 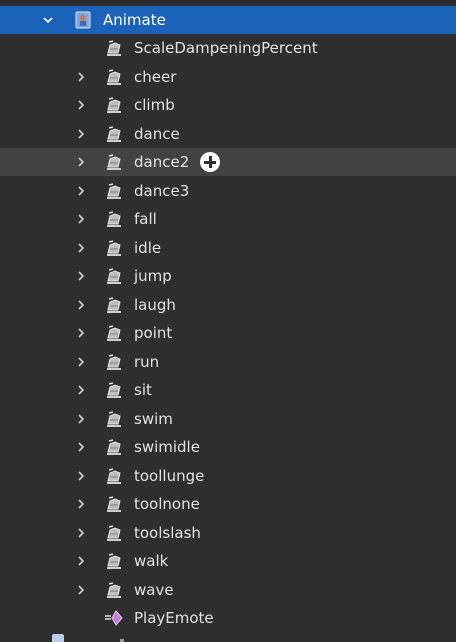 What do you see at coordinates (153, 333) in the screenshot?
I see `tree-row-label: point` at bounding box center [153, 333].